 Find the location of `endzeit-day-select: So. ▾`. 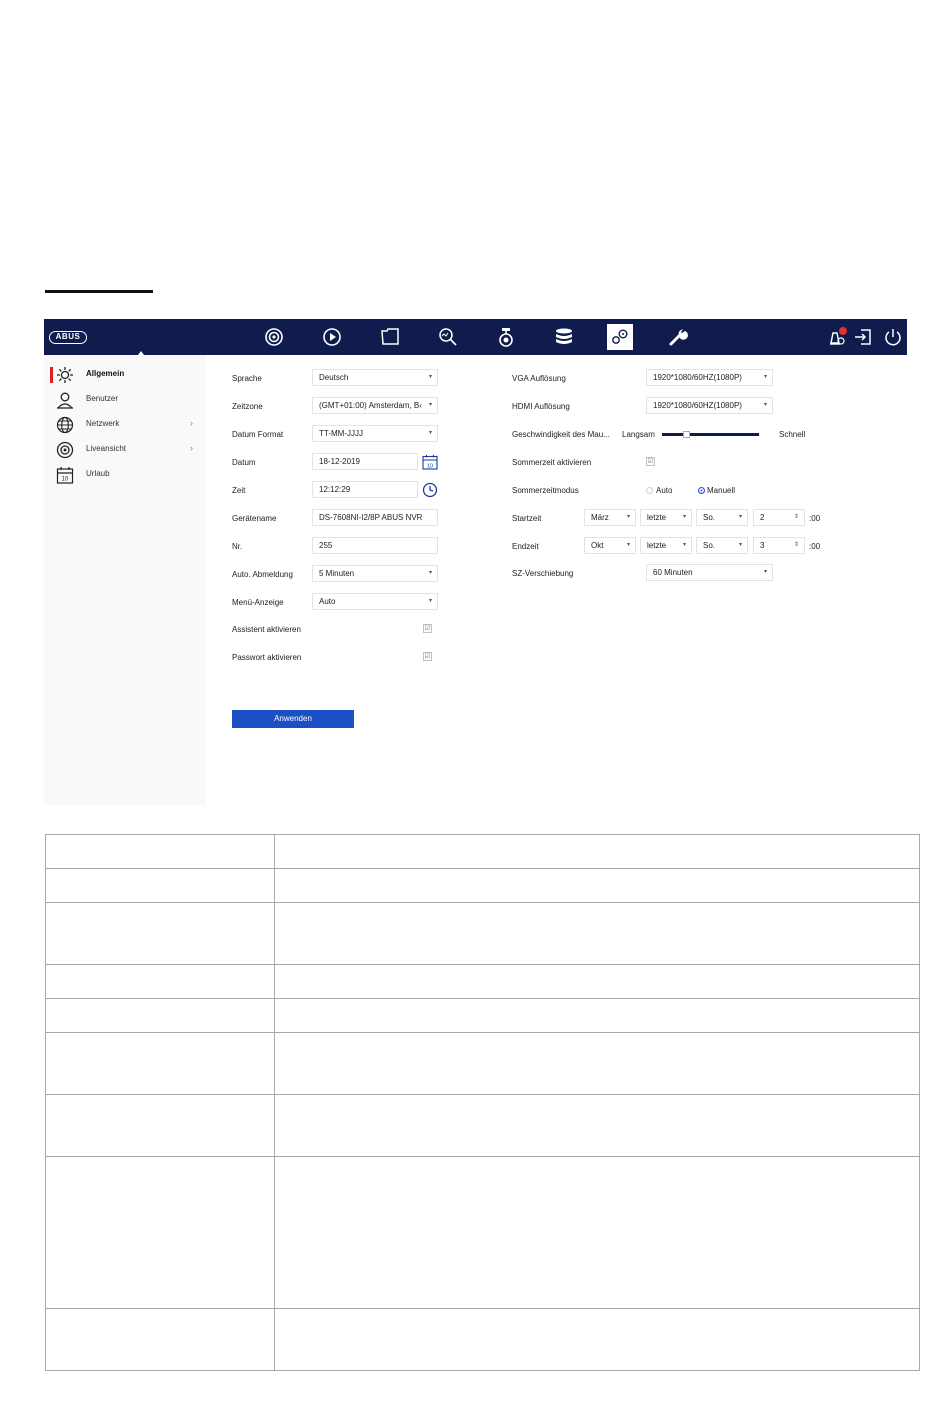

endzeit-day-select: So. ▾ is located at coordinates (722, 545).